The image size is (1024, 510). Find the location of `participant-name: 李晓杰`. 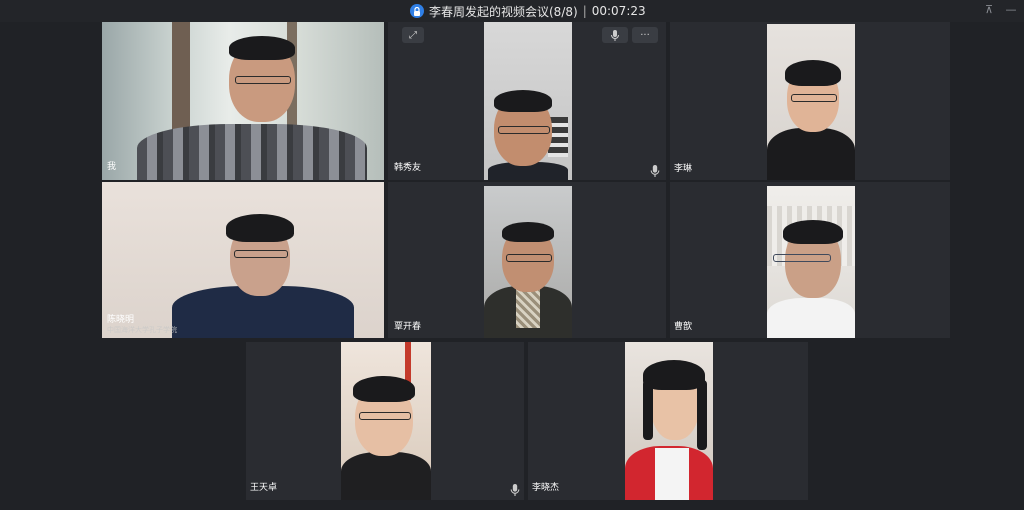

participant-name: 李晓杰 is located at coordinates (546, 488).